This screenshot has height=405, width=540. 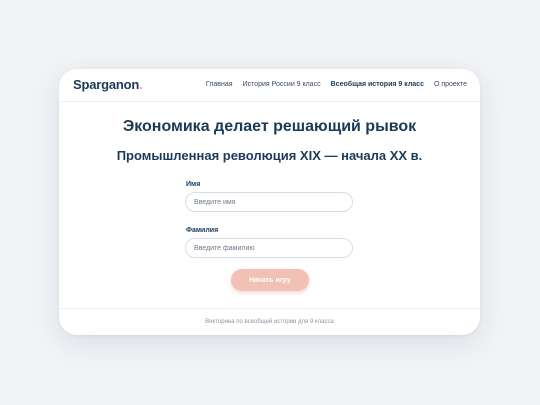 I want to click on logo-text: Sparganon, so click(x=106, y=84).